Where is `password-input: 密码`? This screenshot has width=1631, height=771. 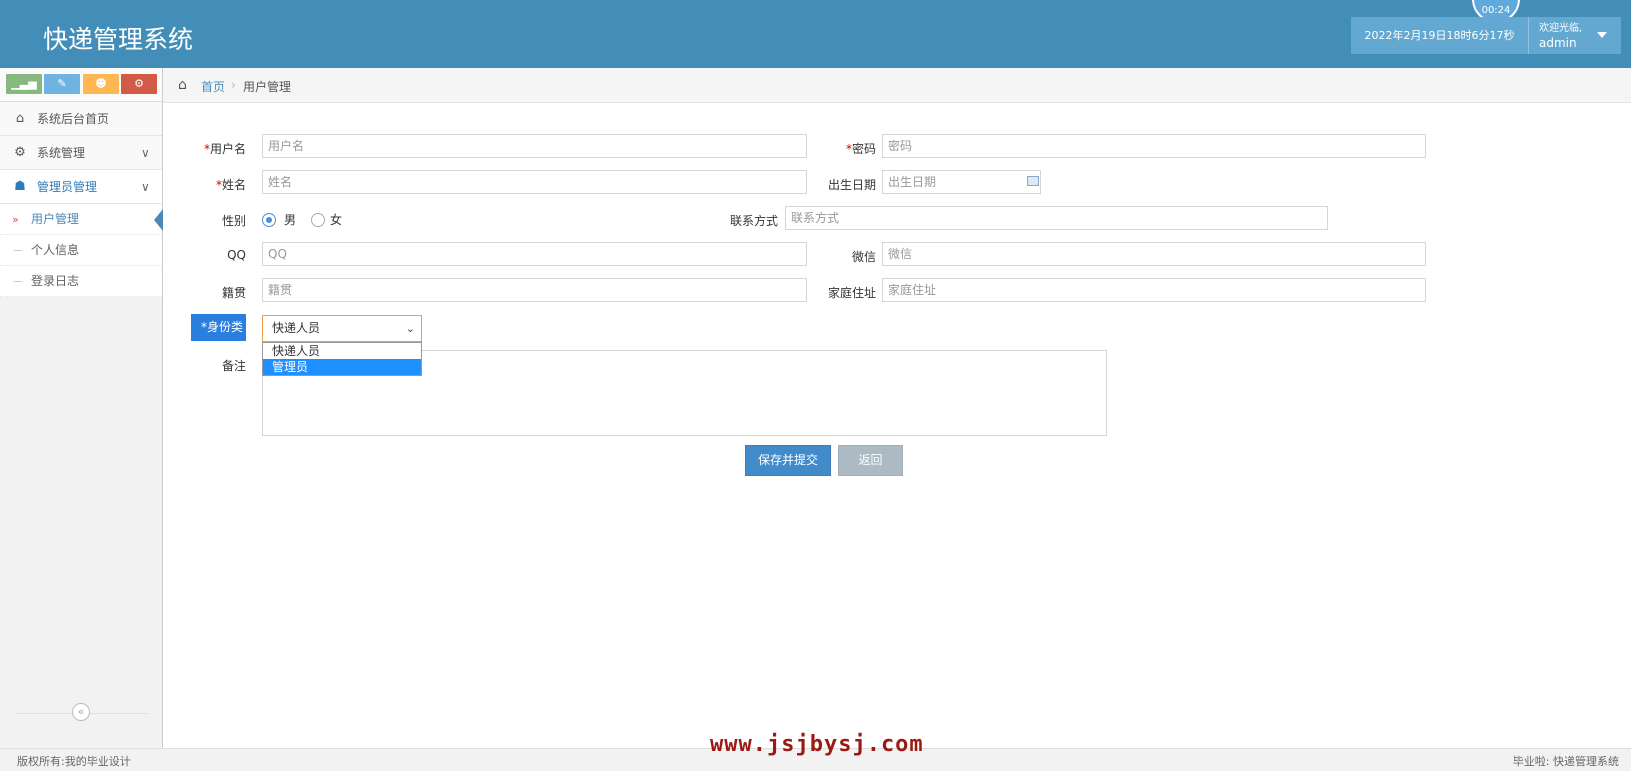 password-input: 密码 is located at coordinates (1154, 146).